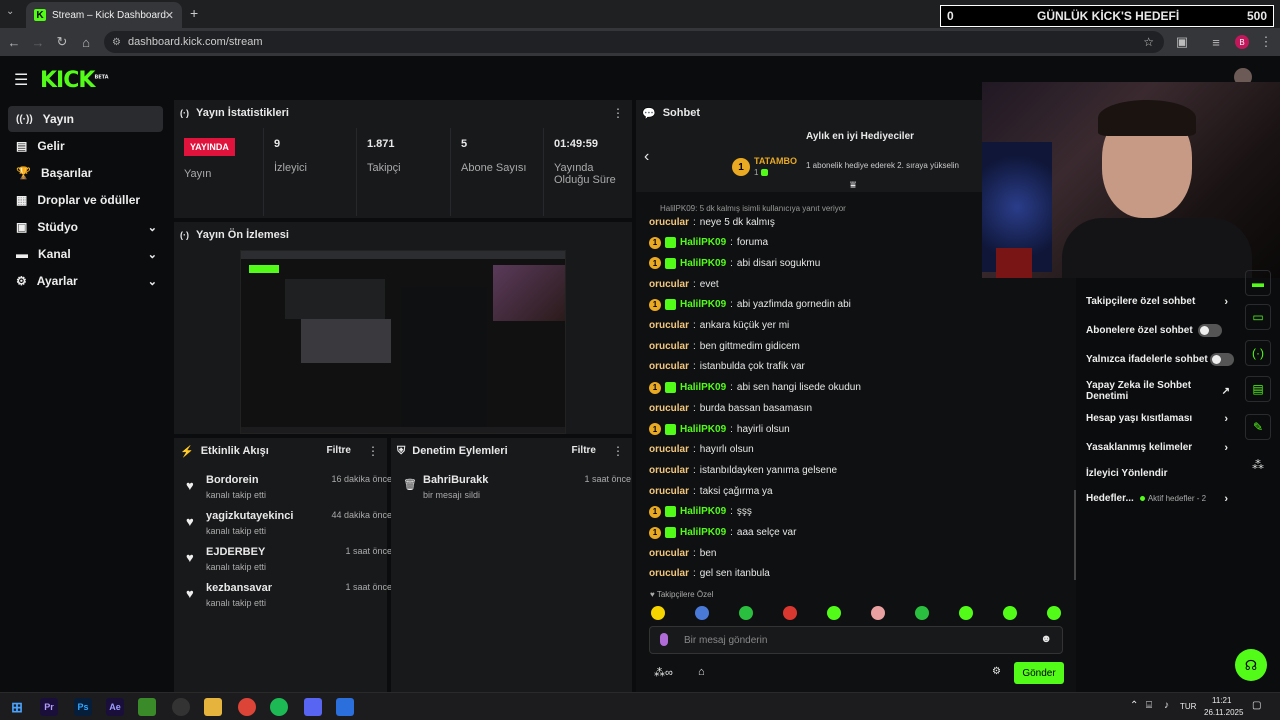  Describe the element at coordinates (1222, 359) in the screenshot. I see `emotes-only-toggle` at that location.